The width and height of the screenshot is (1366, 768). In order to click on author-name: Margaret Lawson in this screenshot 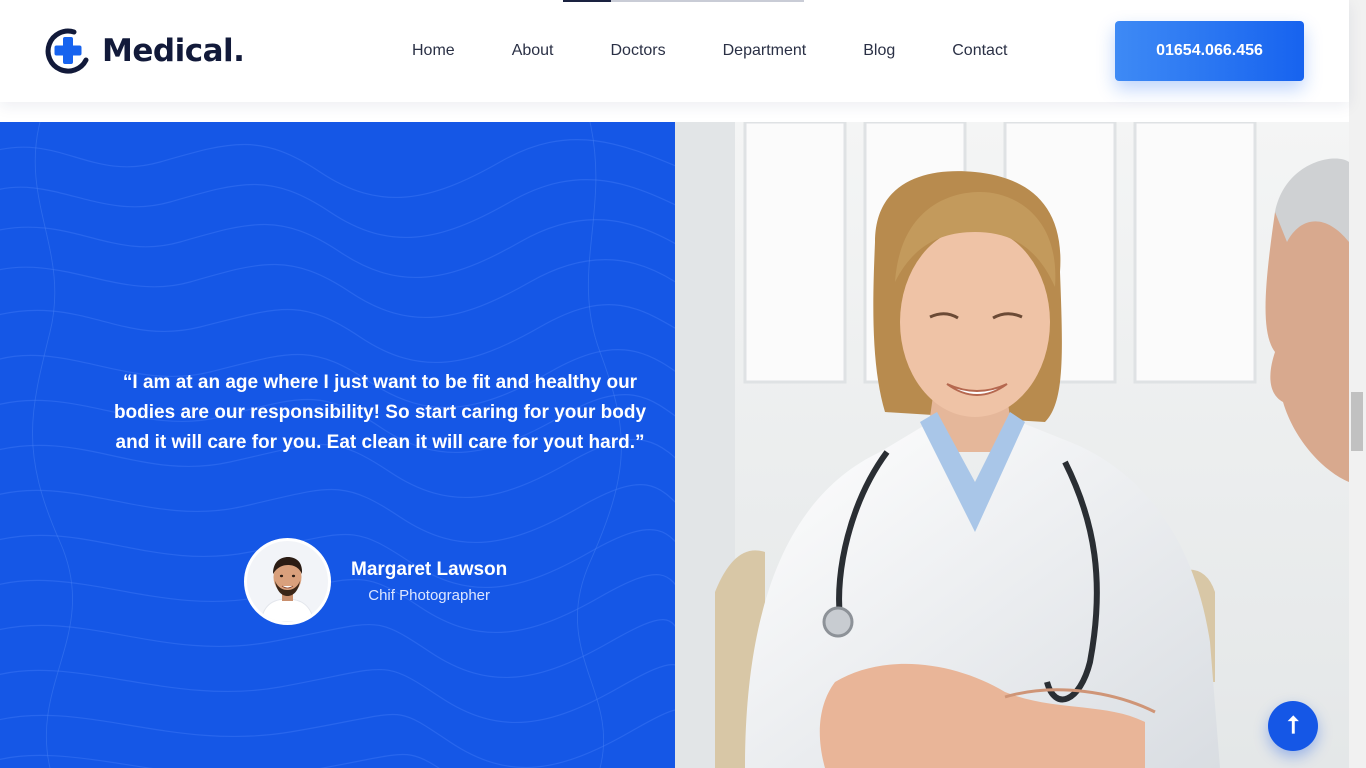, I will do `click(429, 569)`.